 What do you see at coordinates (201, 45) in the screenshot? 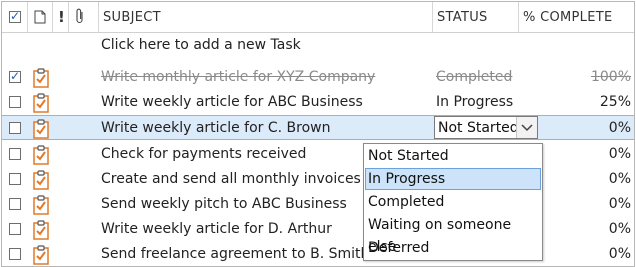
I see `new-task-prompt: Click here to add a new Task` at bounding box center [201, 45].